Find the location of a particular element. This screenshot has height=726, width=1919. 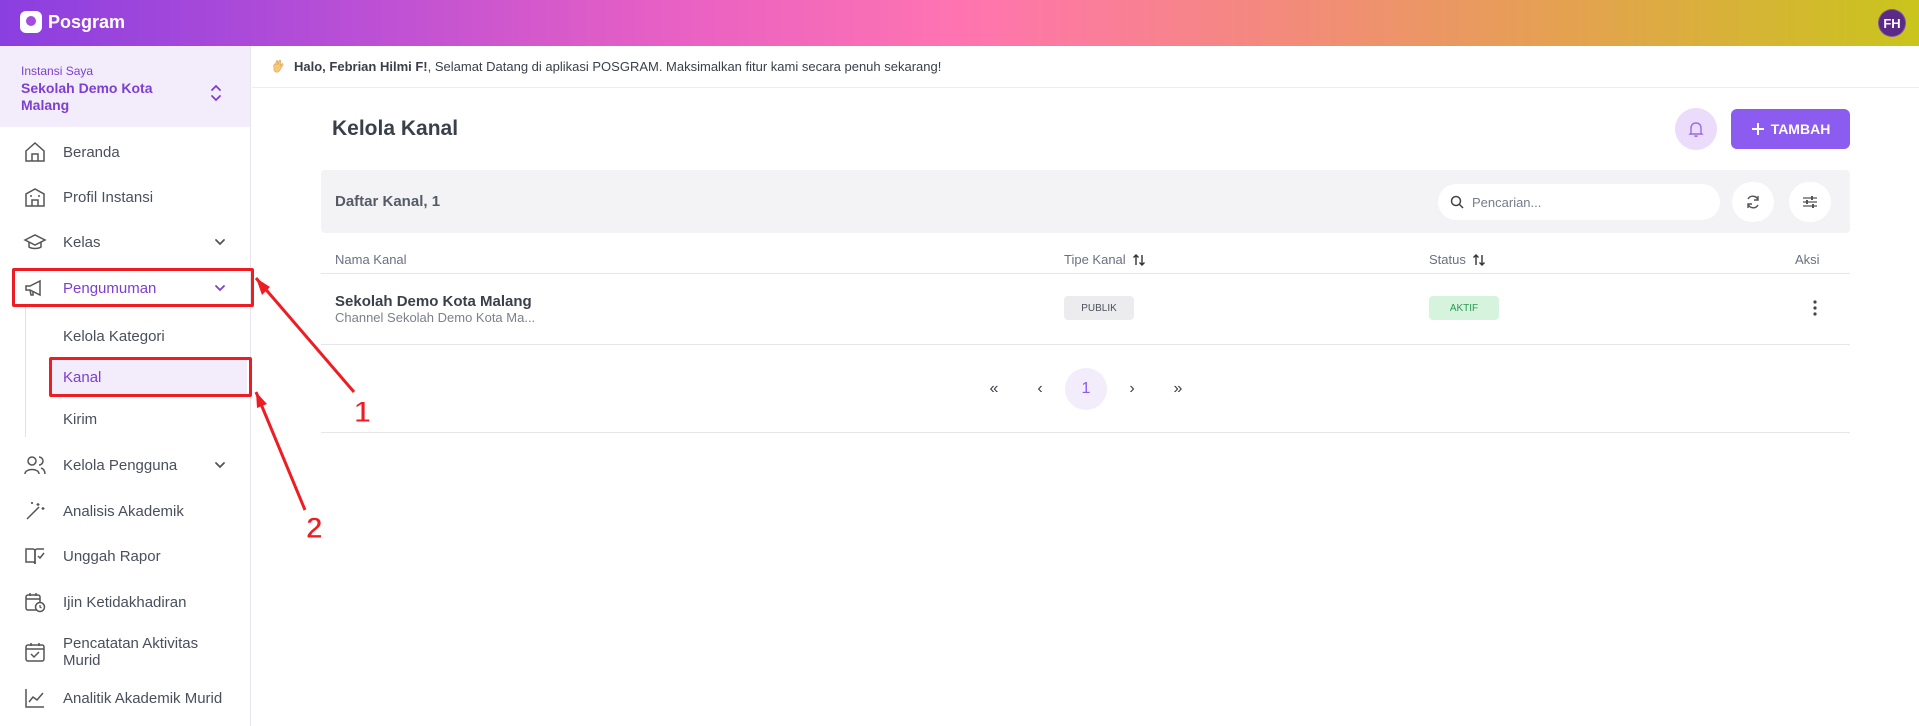

table-title: Daftar Kanal, 1 is located at coordinates (388, 201).